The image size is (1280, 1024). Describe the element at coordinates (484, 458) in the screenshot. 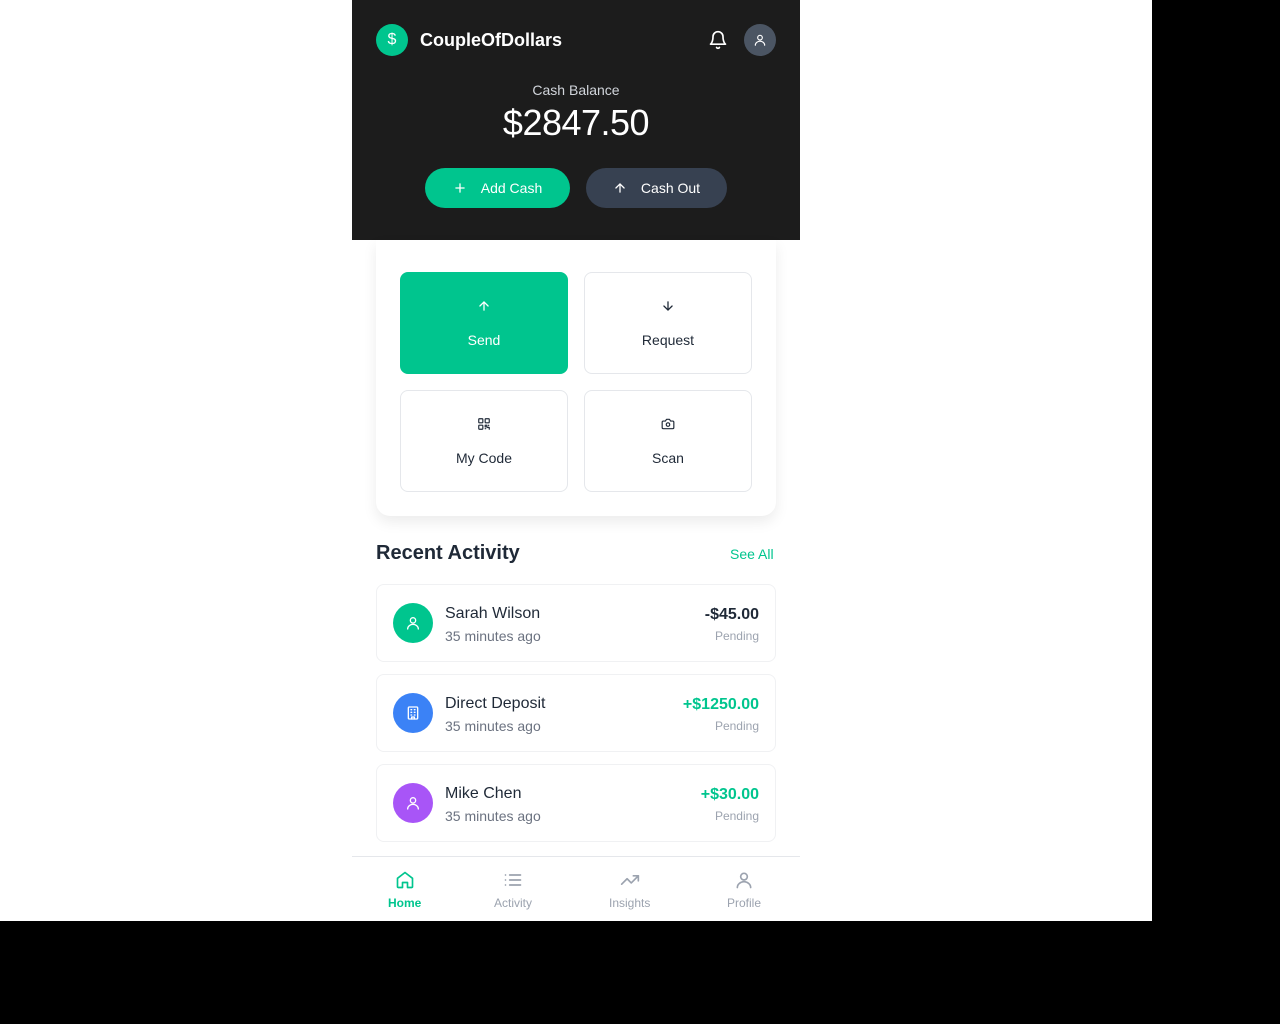

I see `my-code-label: My Code` at that location.